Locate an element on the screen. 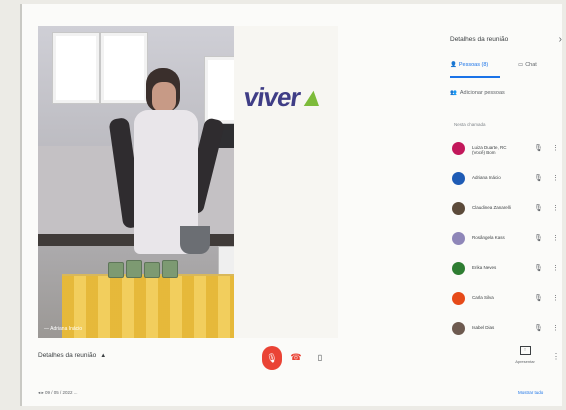  present-icon: ↑ is located at coordinates (525, 350).